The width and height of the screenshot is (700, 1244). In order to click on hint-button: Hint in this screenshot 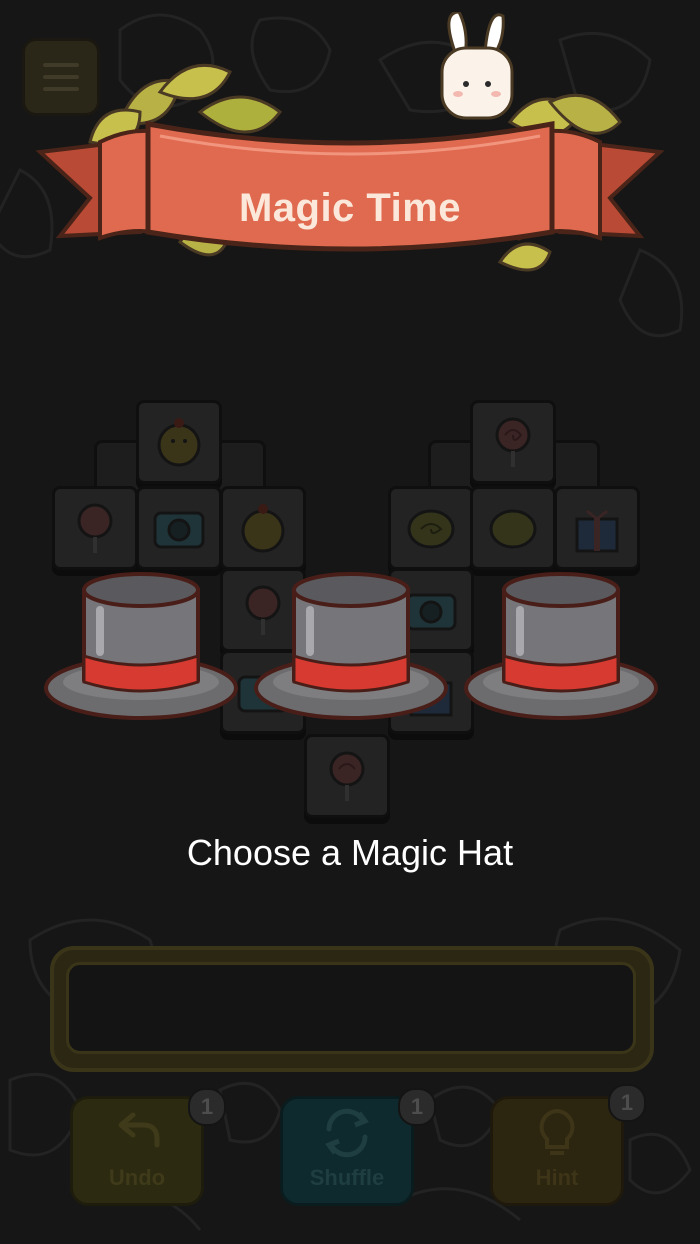, I will do `click(557, 1151)`.